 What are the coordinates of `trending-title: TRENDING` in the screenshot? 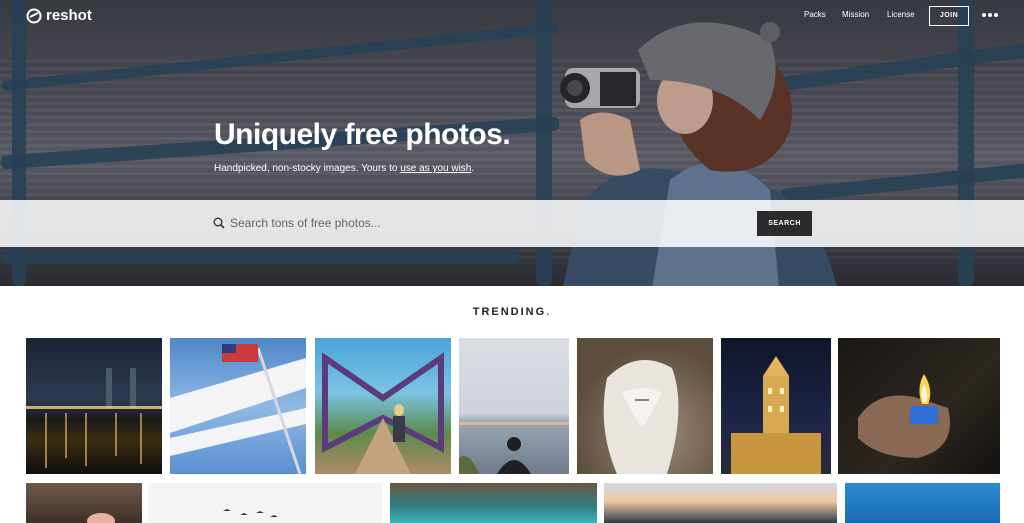 It's located at (509, 312).